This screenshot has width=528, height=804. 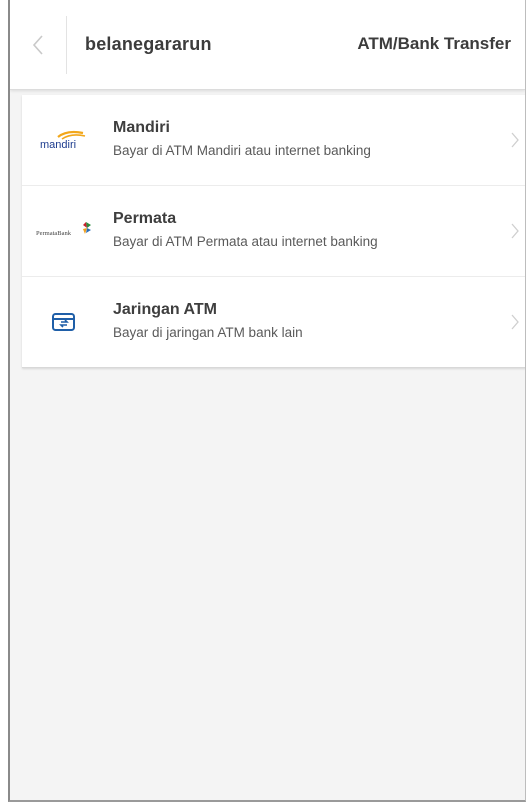 I want to click on merchant-name: belanegararun, so click(x=148, y=44).